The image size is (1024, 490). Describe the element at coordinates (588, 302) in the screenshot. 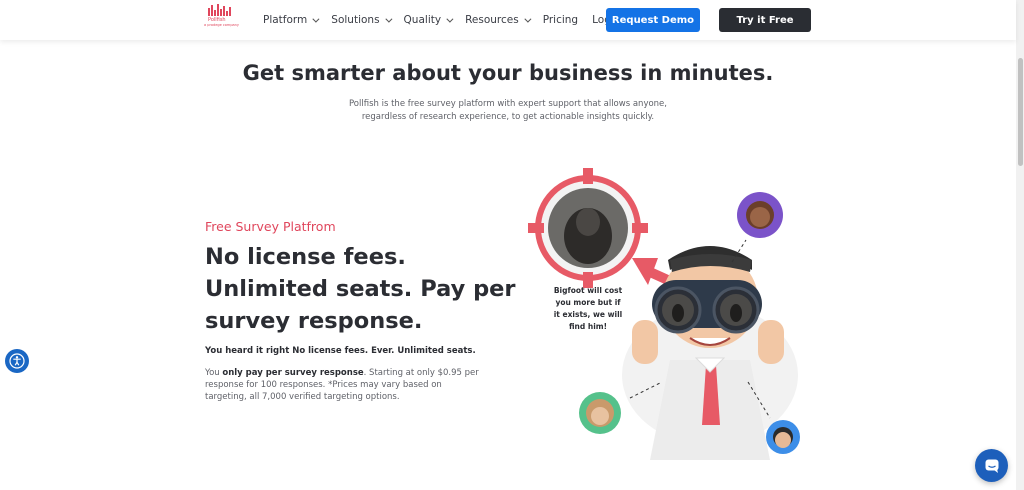

I see `caption-line: you more but if` at that location.